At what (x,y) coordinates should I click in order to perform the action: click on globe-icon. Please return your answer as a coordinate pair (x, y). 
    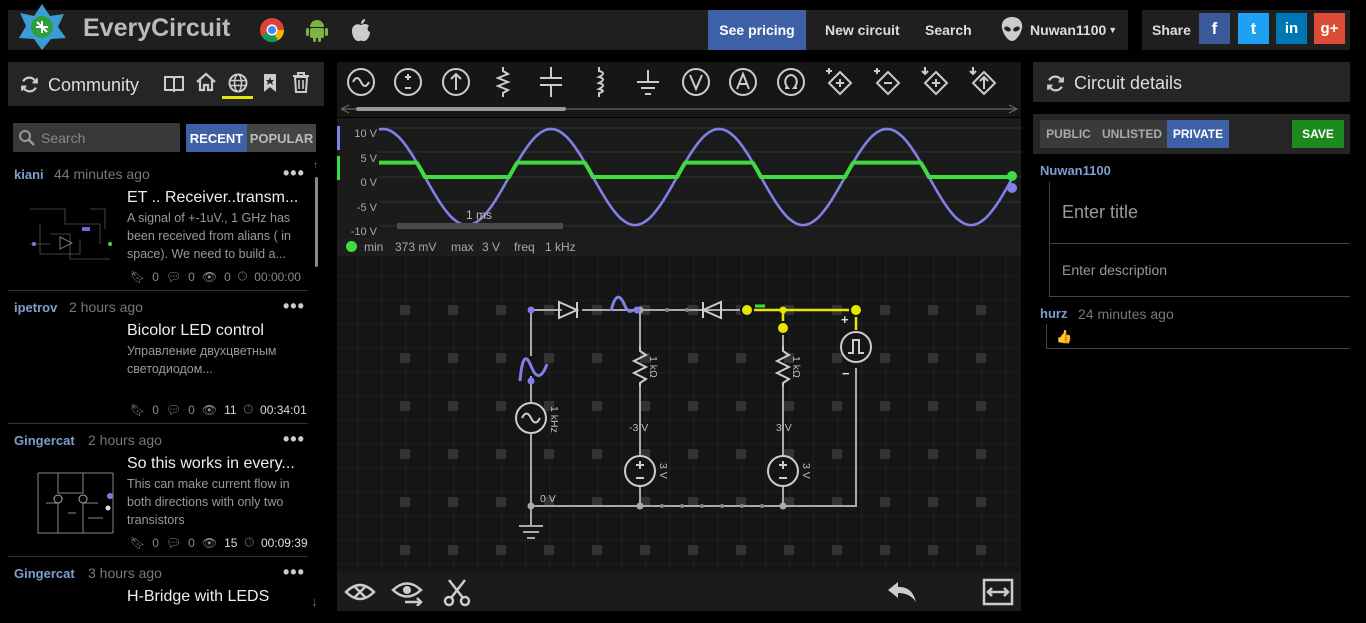
    Looking at the image, I should click on (238, 83).